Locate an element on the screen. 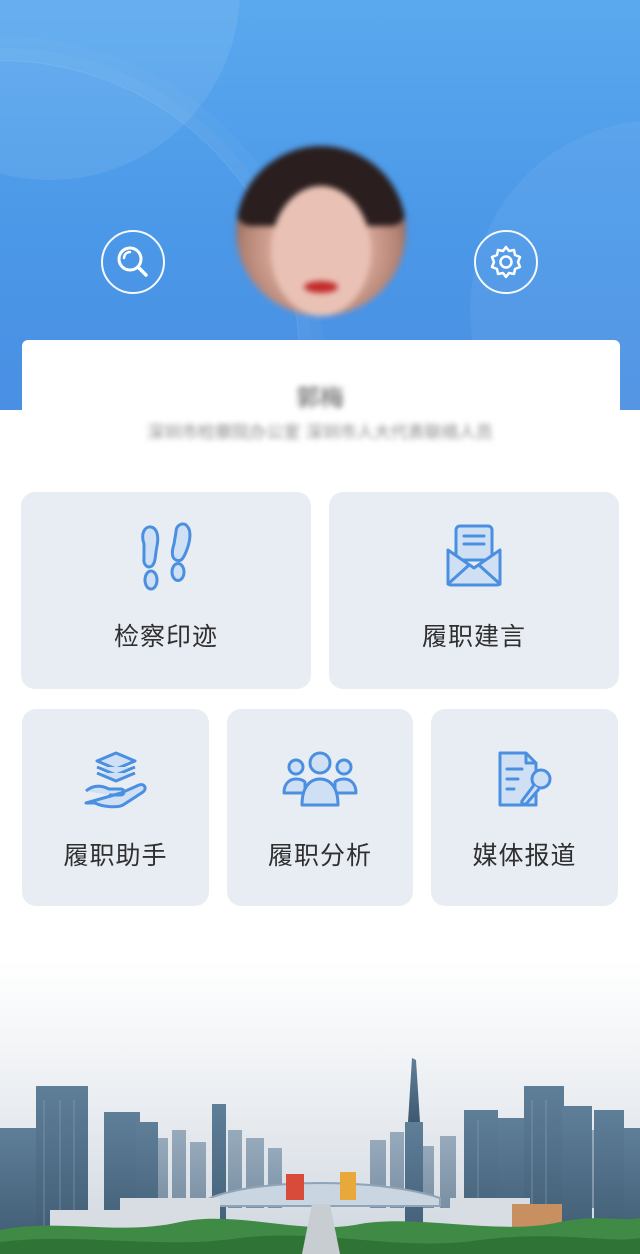 The height and width of the screenshot is (1254, 640). tile-label: 履职分析 is located at coordinates (319, 855).